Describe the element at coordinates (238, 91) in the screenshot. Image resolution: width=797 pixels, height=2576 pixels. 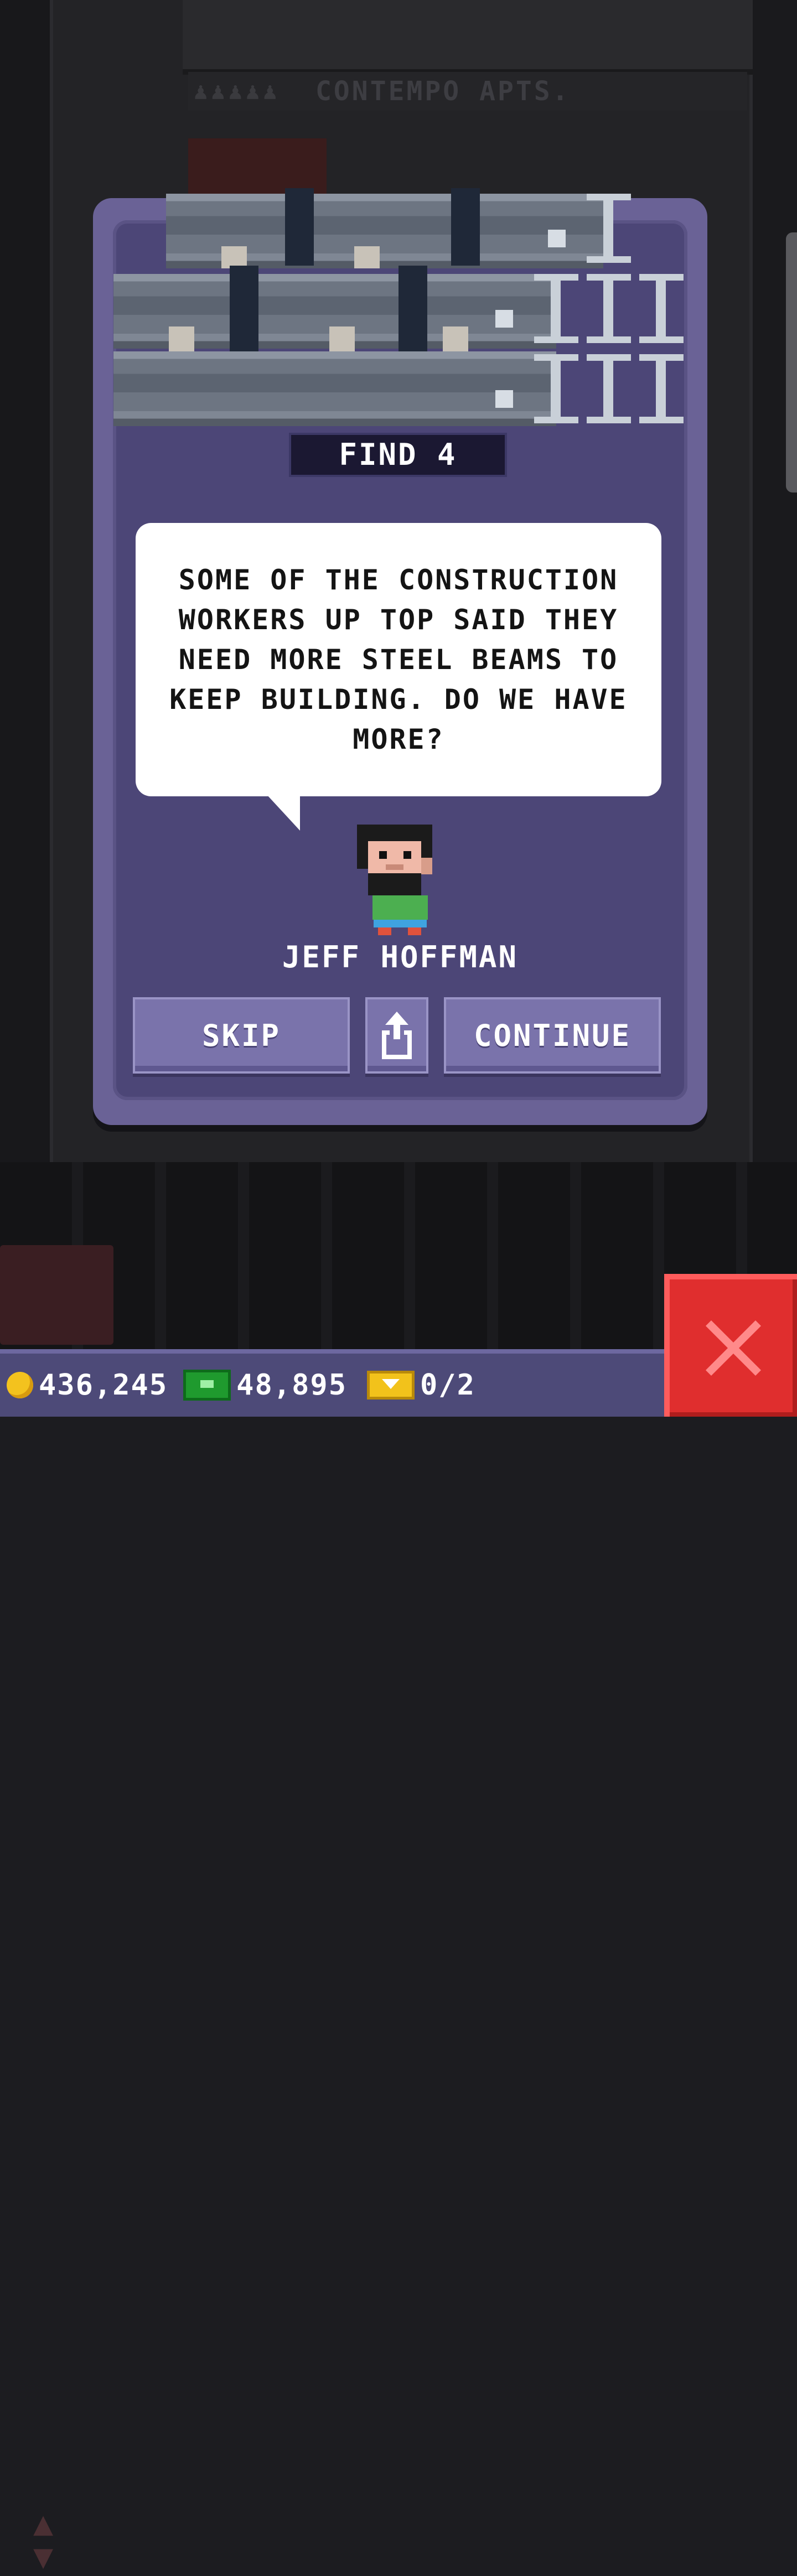
I see `residents-icon: ♟♟♟♟♟` at that location.